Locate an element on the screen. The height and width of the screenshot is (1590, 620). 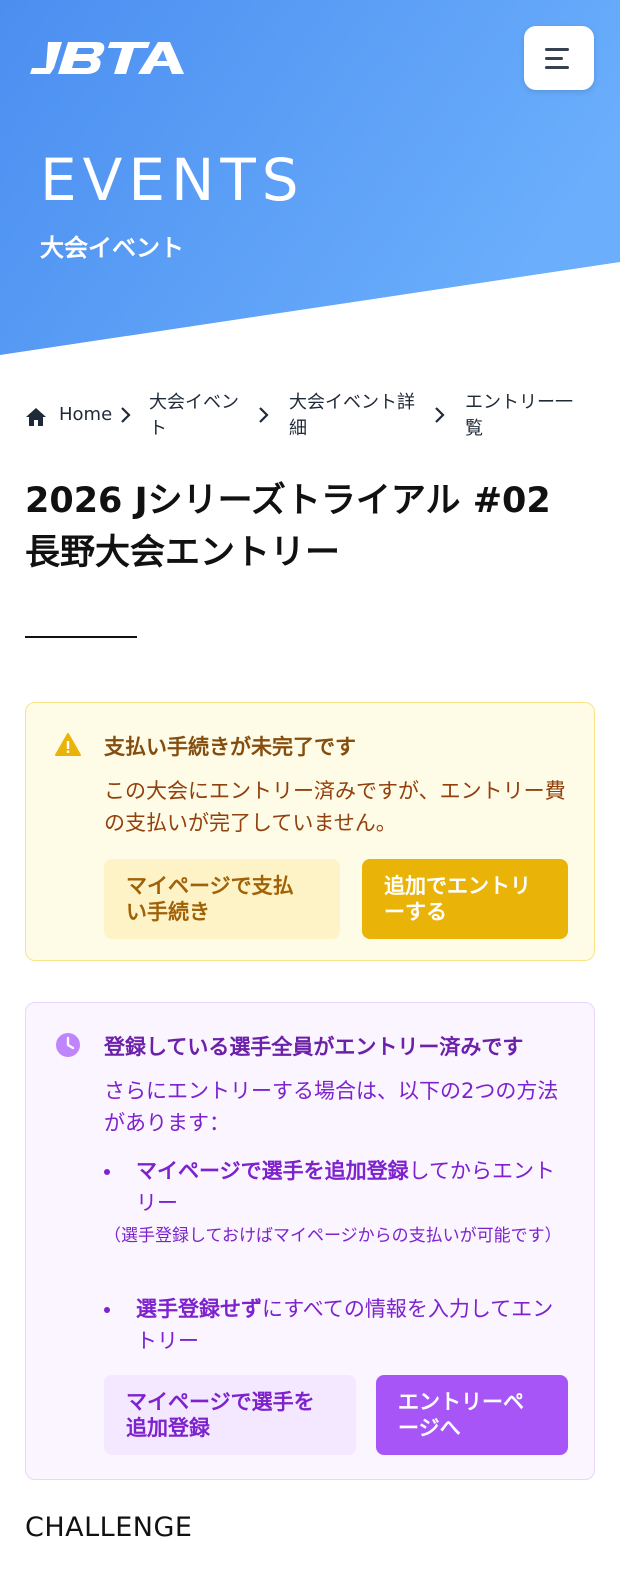
entry-info-title: 登録している選手全員がエントリー済みです is located at coordinates (314, 1047).